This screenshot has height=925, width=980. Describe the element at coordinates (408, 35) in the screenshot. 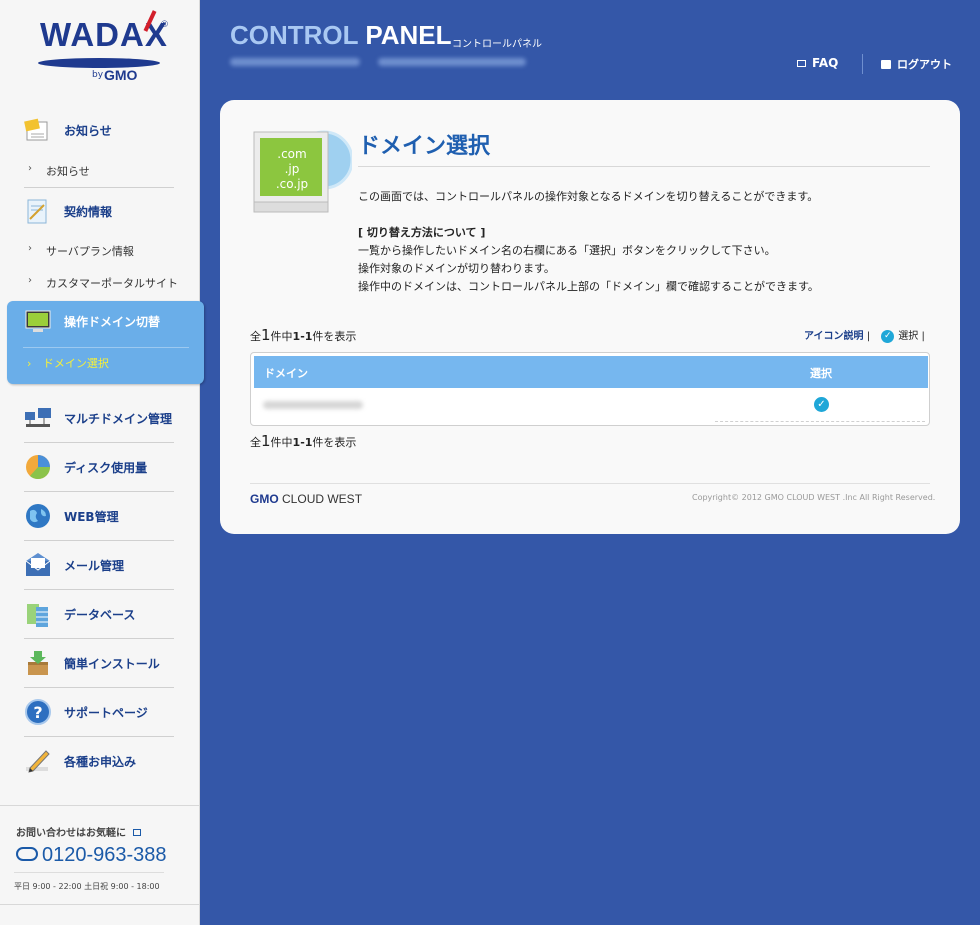

I see `app-title-part2: PANEL` at that location.